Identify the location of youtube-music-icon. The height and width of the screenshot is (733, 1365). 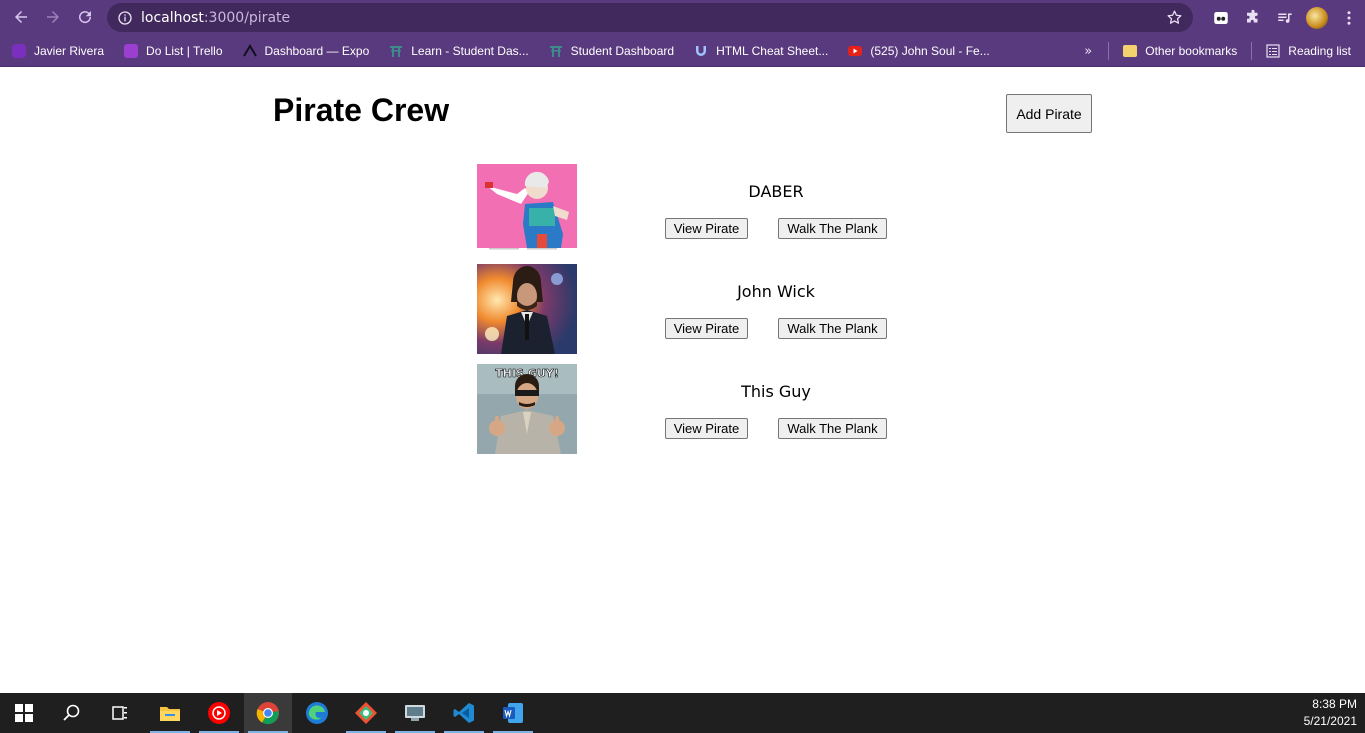
(219, 713).